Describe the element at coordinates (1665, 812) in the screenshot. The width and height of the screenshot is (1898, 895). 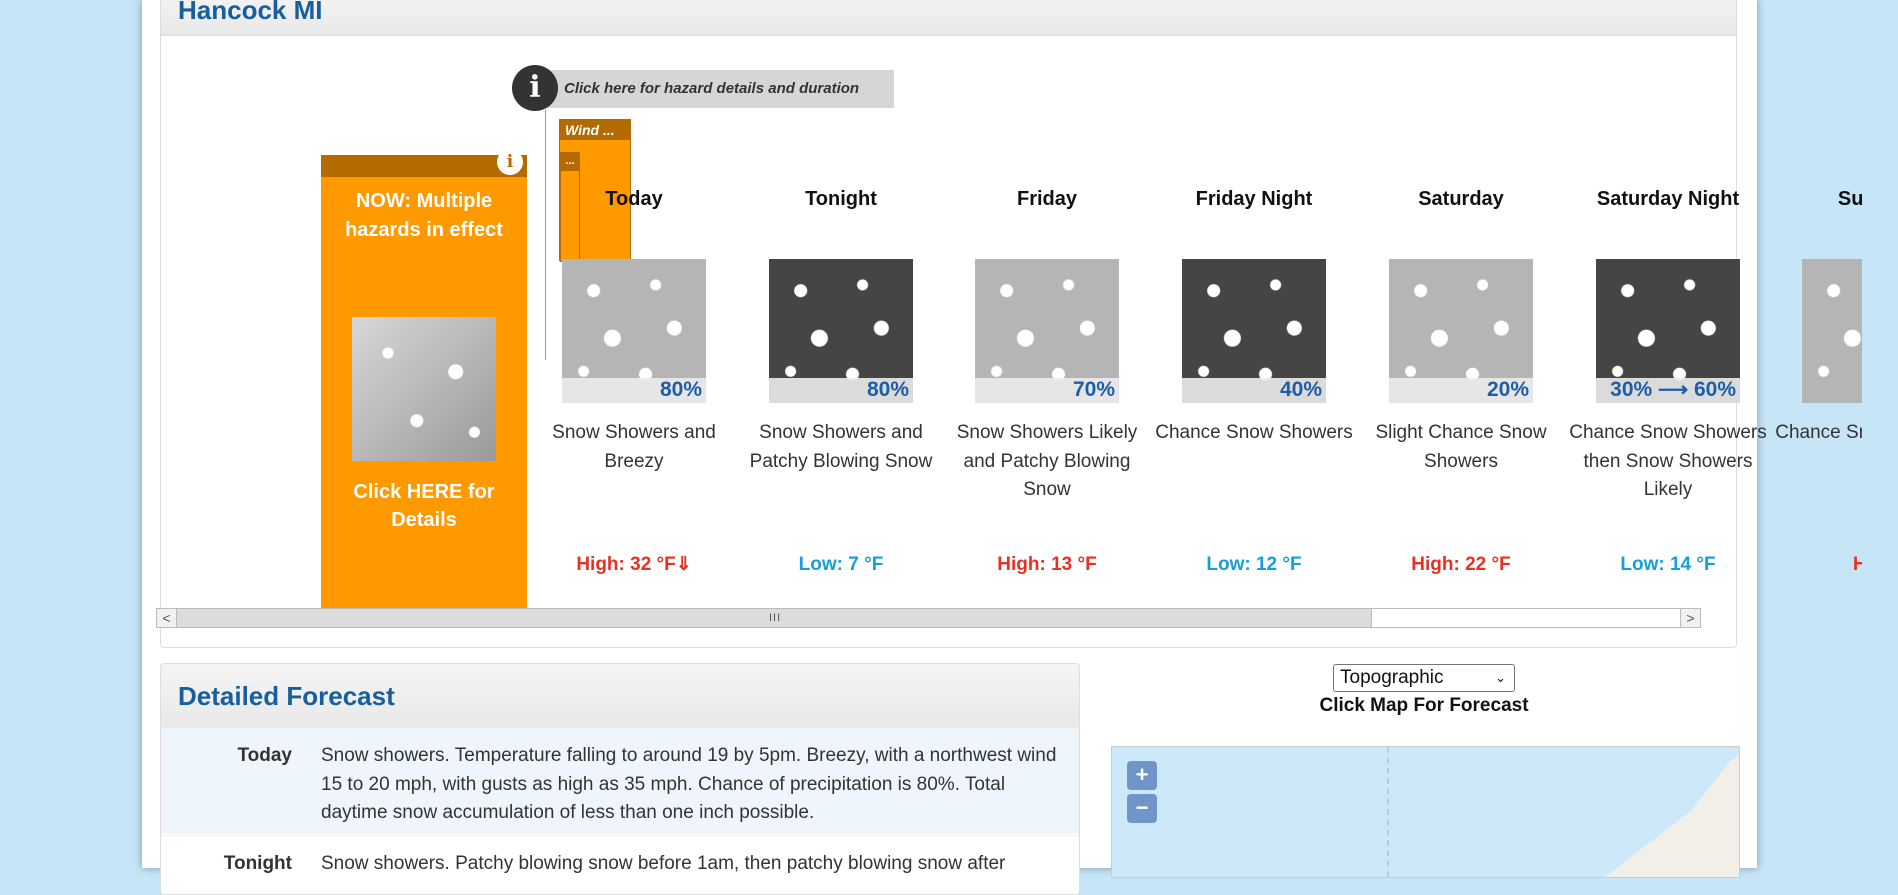
I see `map-land` at that location.